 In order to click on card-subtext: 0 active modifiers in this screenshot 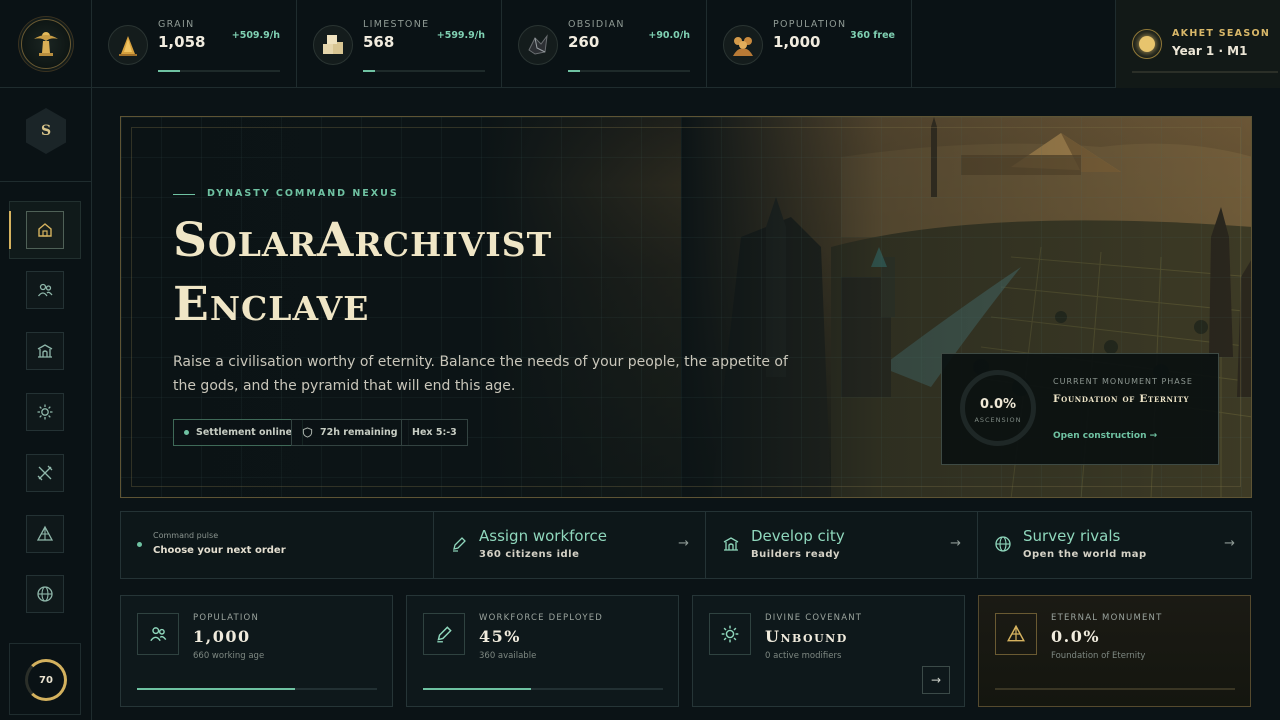, I will do `click(803, 656)`.